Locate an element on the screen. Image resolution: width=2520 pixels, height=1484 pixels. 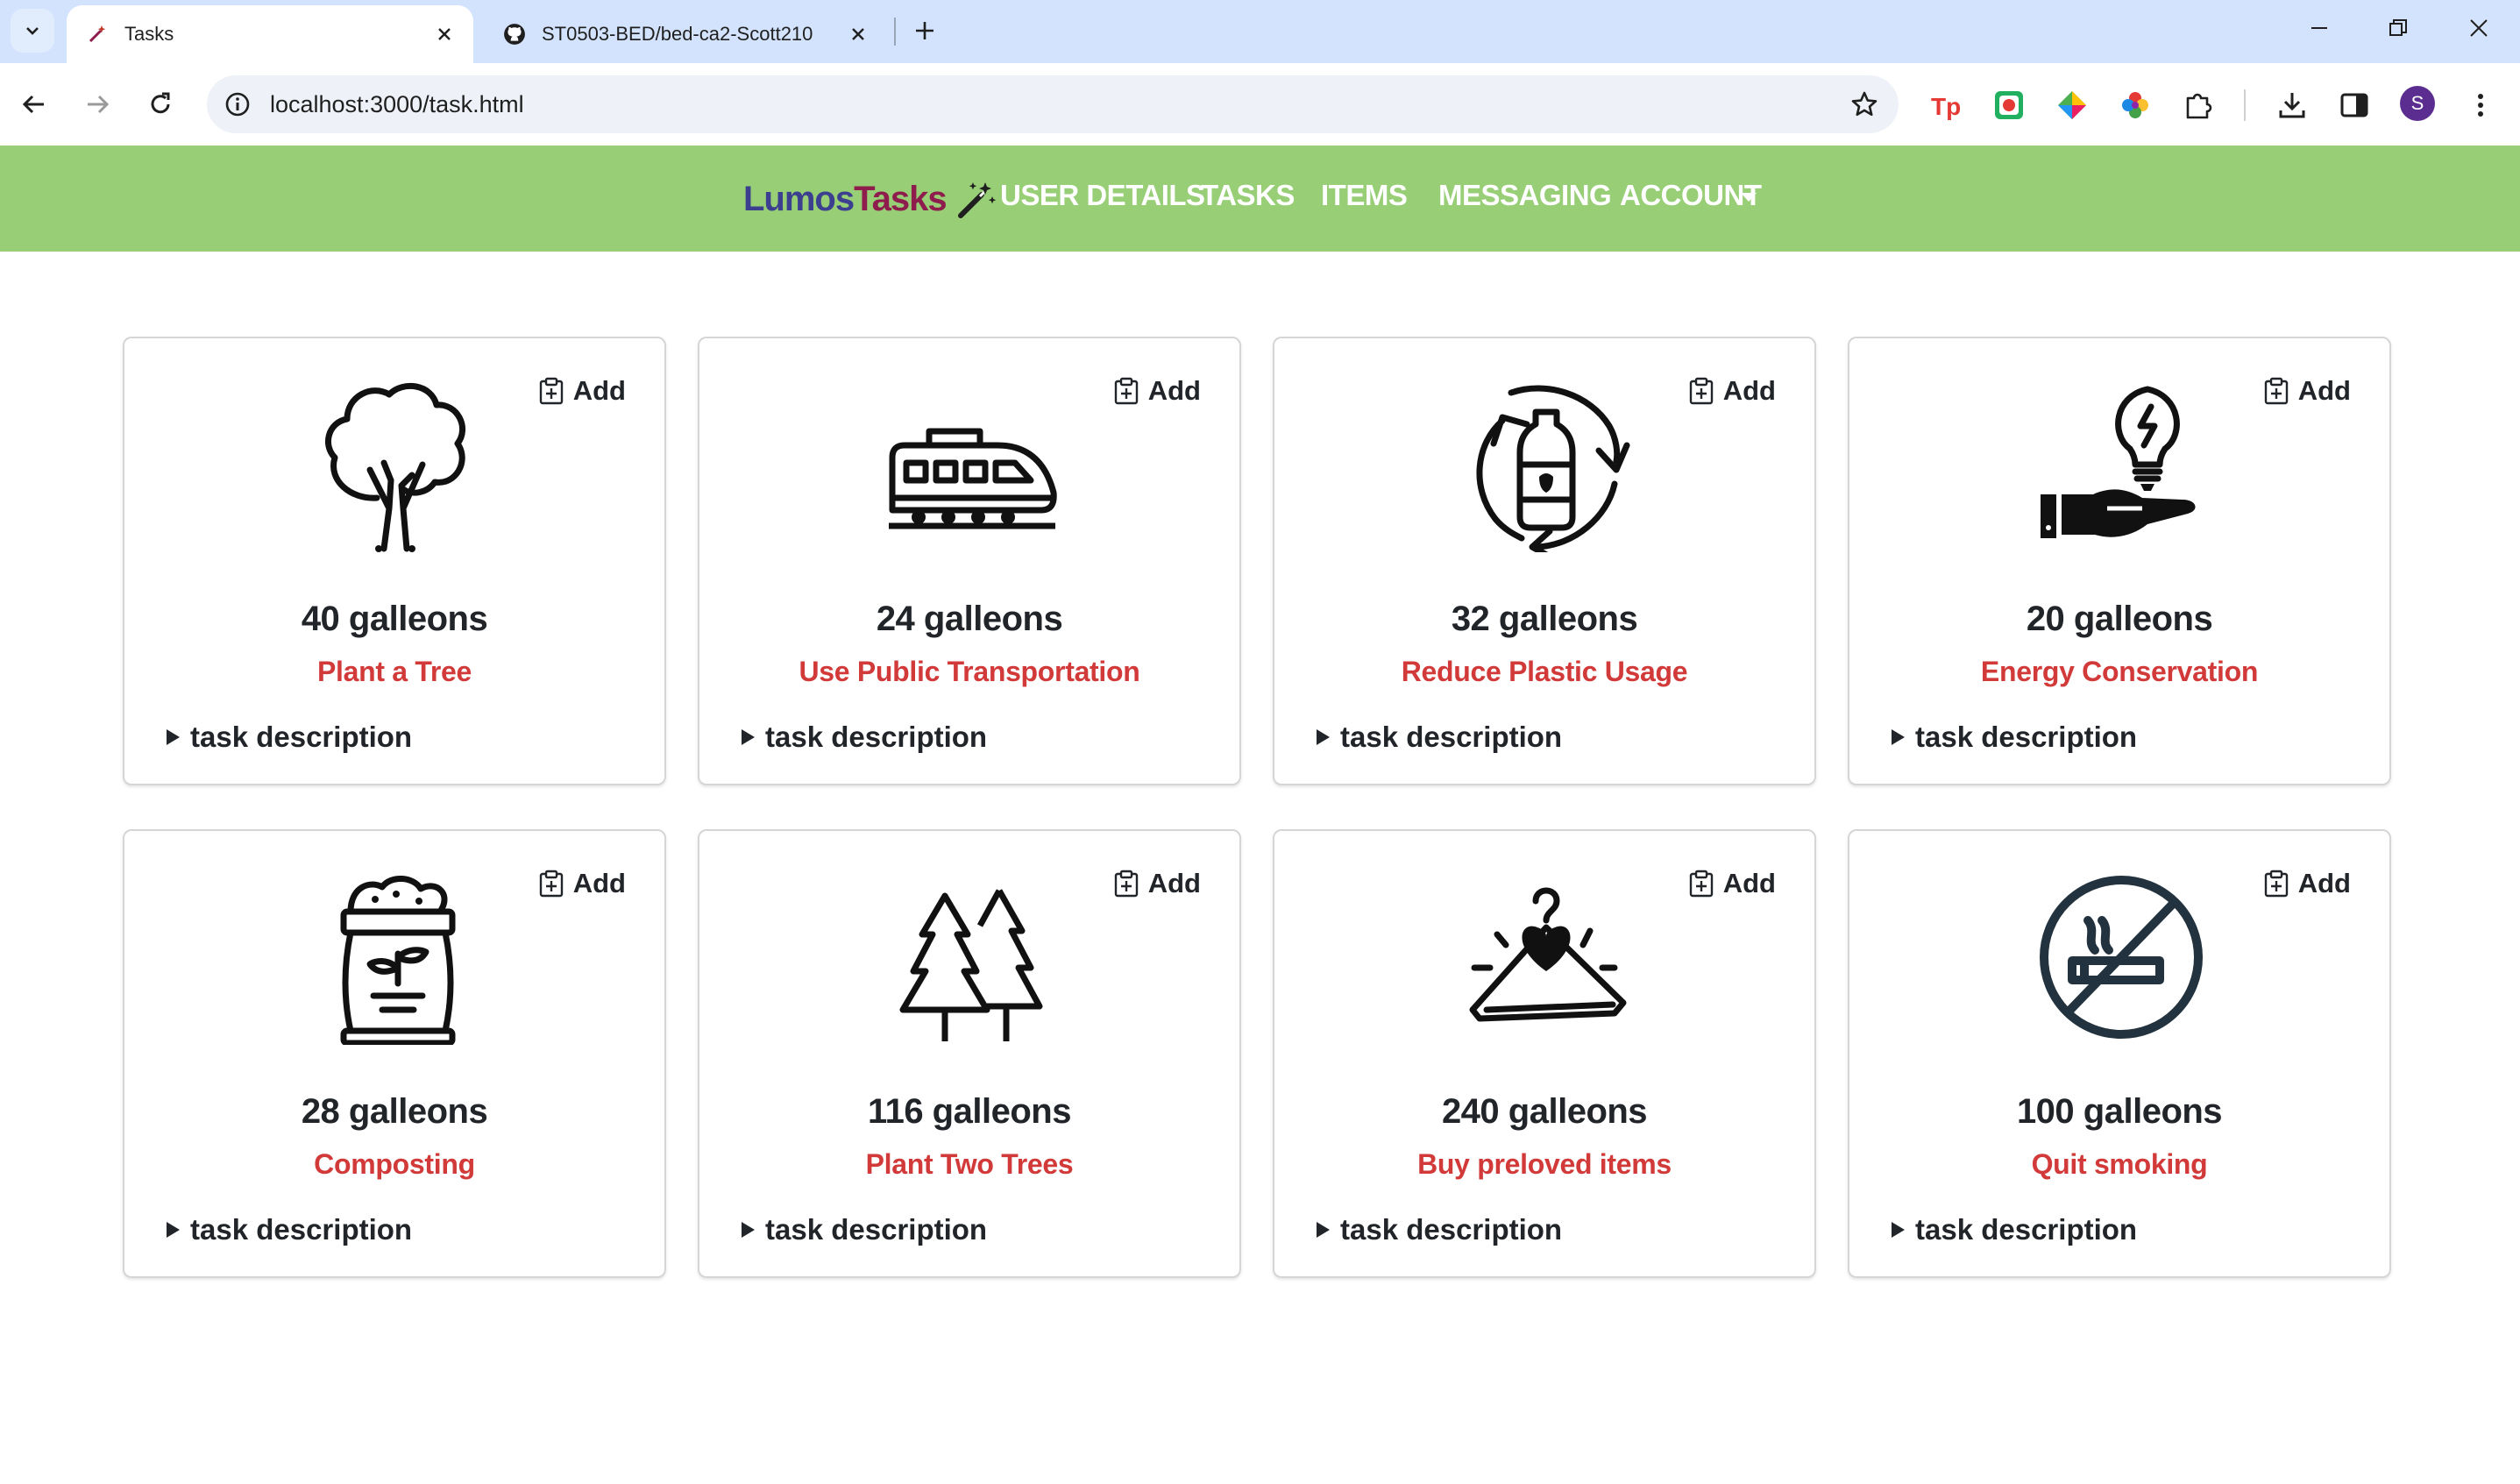
magic-wand-icon is located at coordinates (976, 200).